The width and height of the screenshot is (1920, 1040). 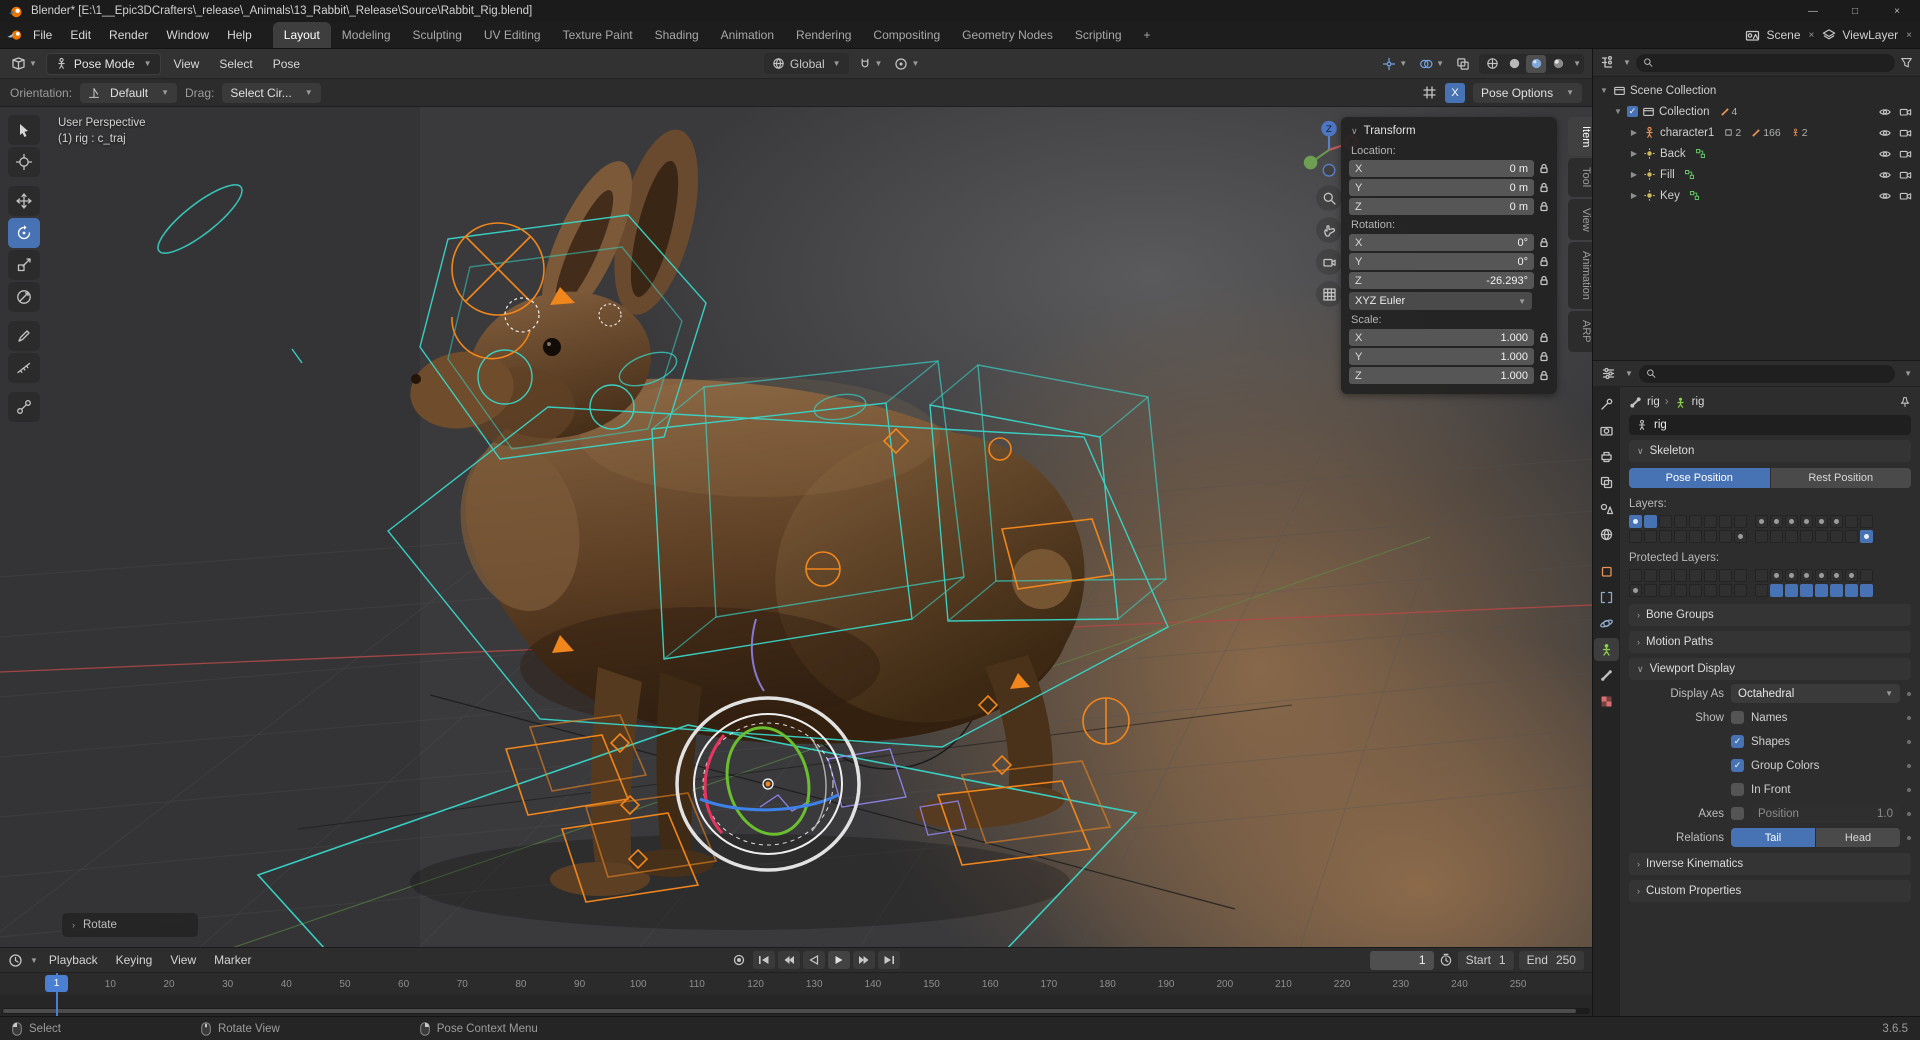 What do you see at coordinates (1514, 64) in the screenshot?
I see `shading-solid-button` at bounding box center [1514, 64].